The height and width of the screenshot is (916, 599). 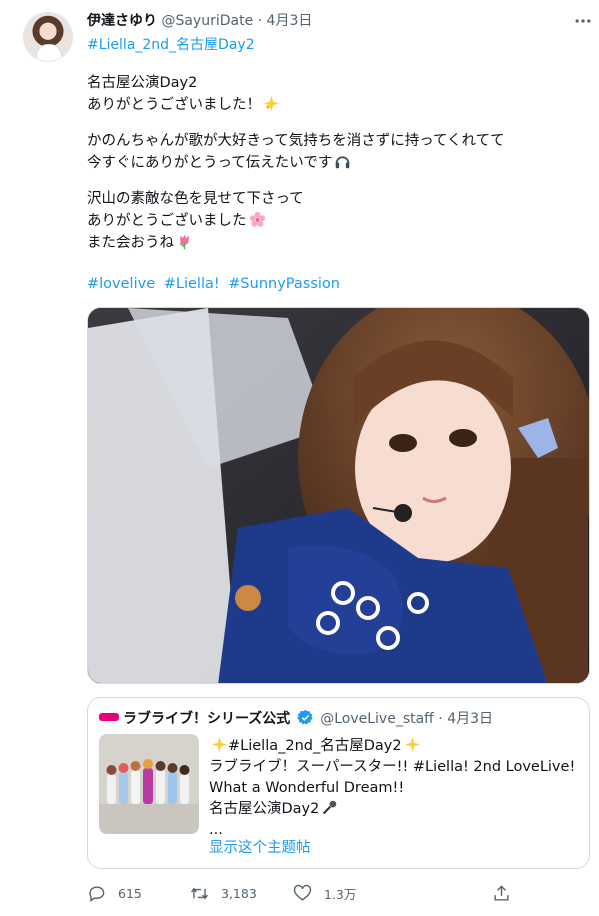 I want to click on more-icon, so click(x=583, y=21).